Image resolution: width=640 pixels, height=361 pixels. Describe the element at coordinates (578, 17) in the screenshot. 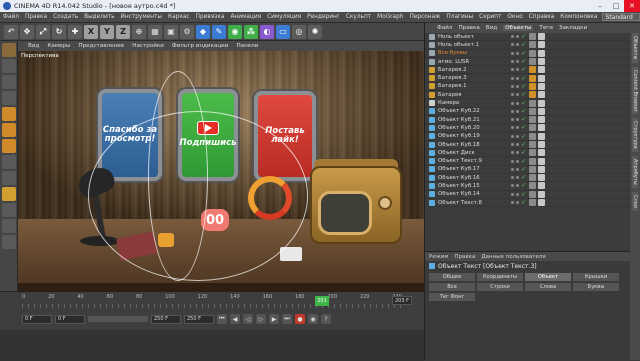

I see `menu-layout: Компоновка` at that location.